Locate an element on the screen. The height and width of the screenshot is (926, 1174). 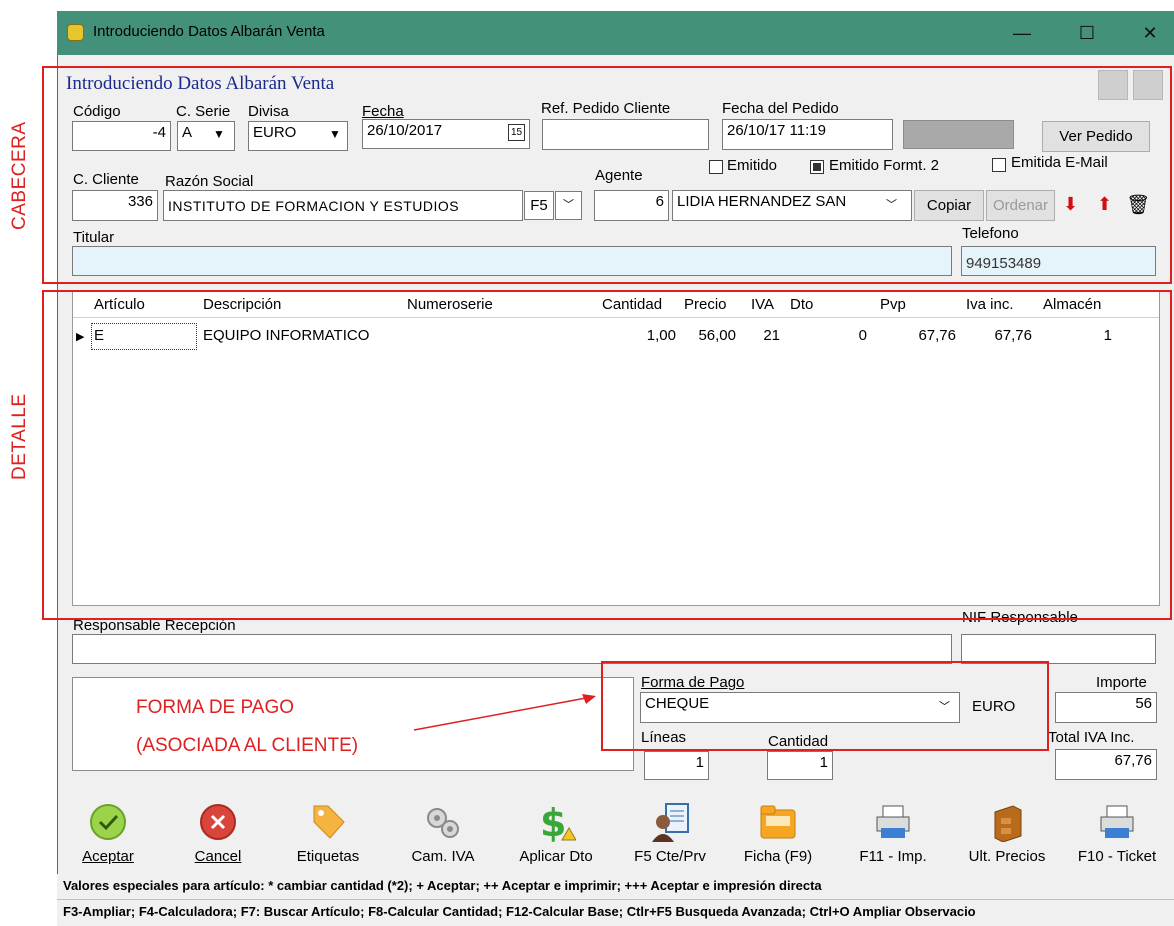
cabinet-icon is located at coordinates (1007, 822).